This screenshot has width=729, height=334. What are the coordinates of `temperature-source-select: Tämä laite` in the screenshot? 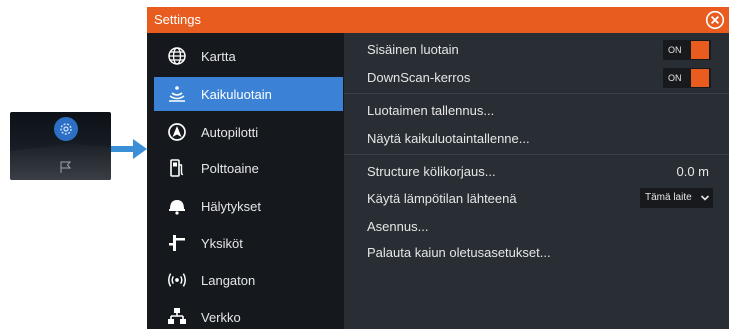 It's located at (676, 198).